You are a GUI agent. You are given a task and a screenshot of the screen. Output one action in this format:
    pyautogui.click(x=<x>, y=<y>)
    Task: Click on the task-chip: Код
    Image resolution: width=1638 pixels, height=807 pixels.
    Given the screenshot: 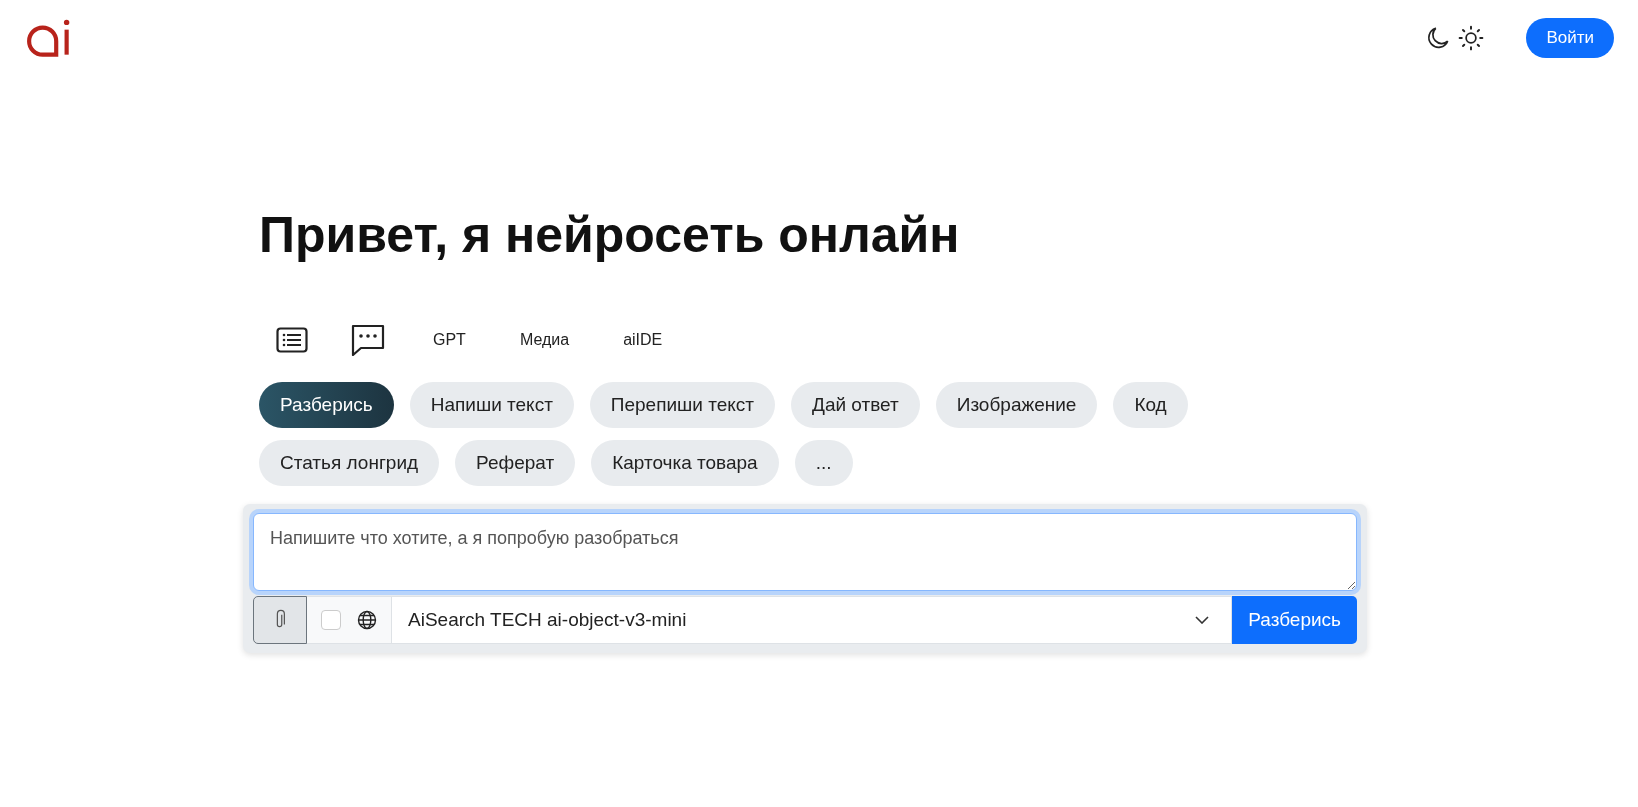 What is the action you would take?
    pyautogui.click(x=1150, y=405)
    